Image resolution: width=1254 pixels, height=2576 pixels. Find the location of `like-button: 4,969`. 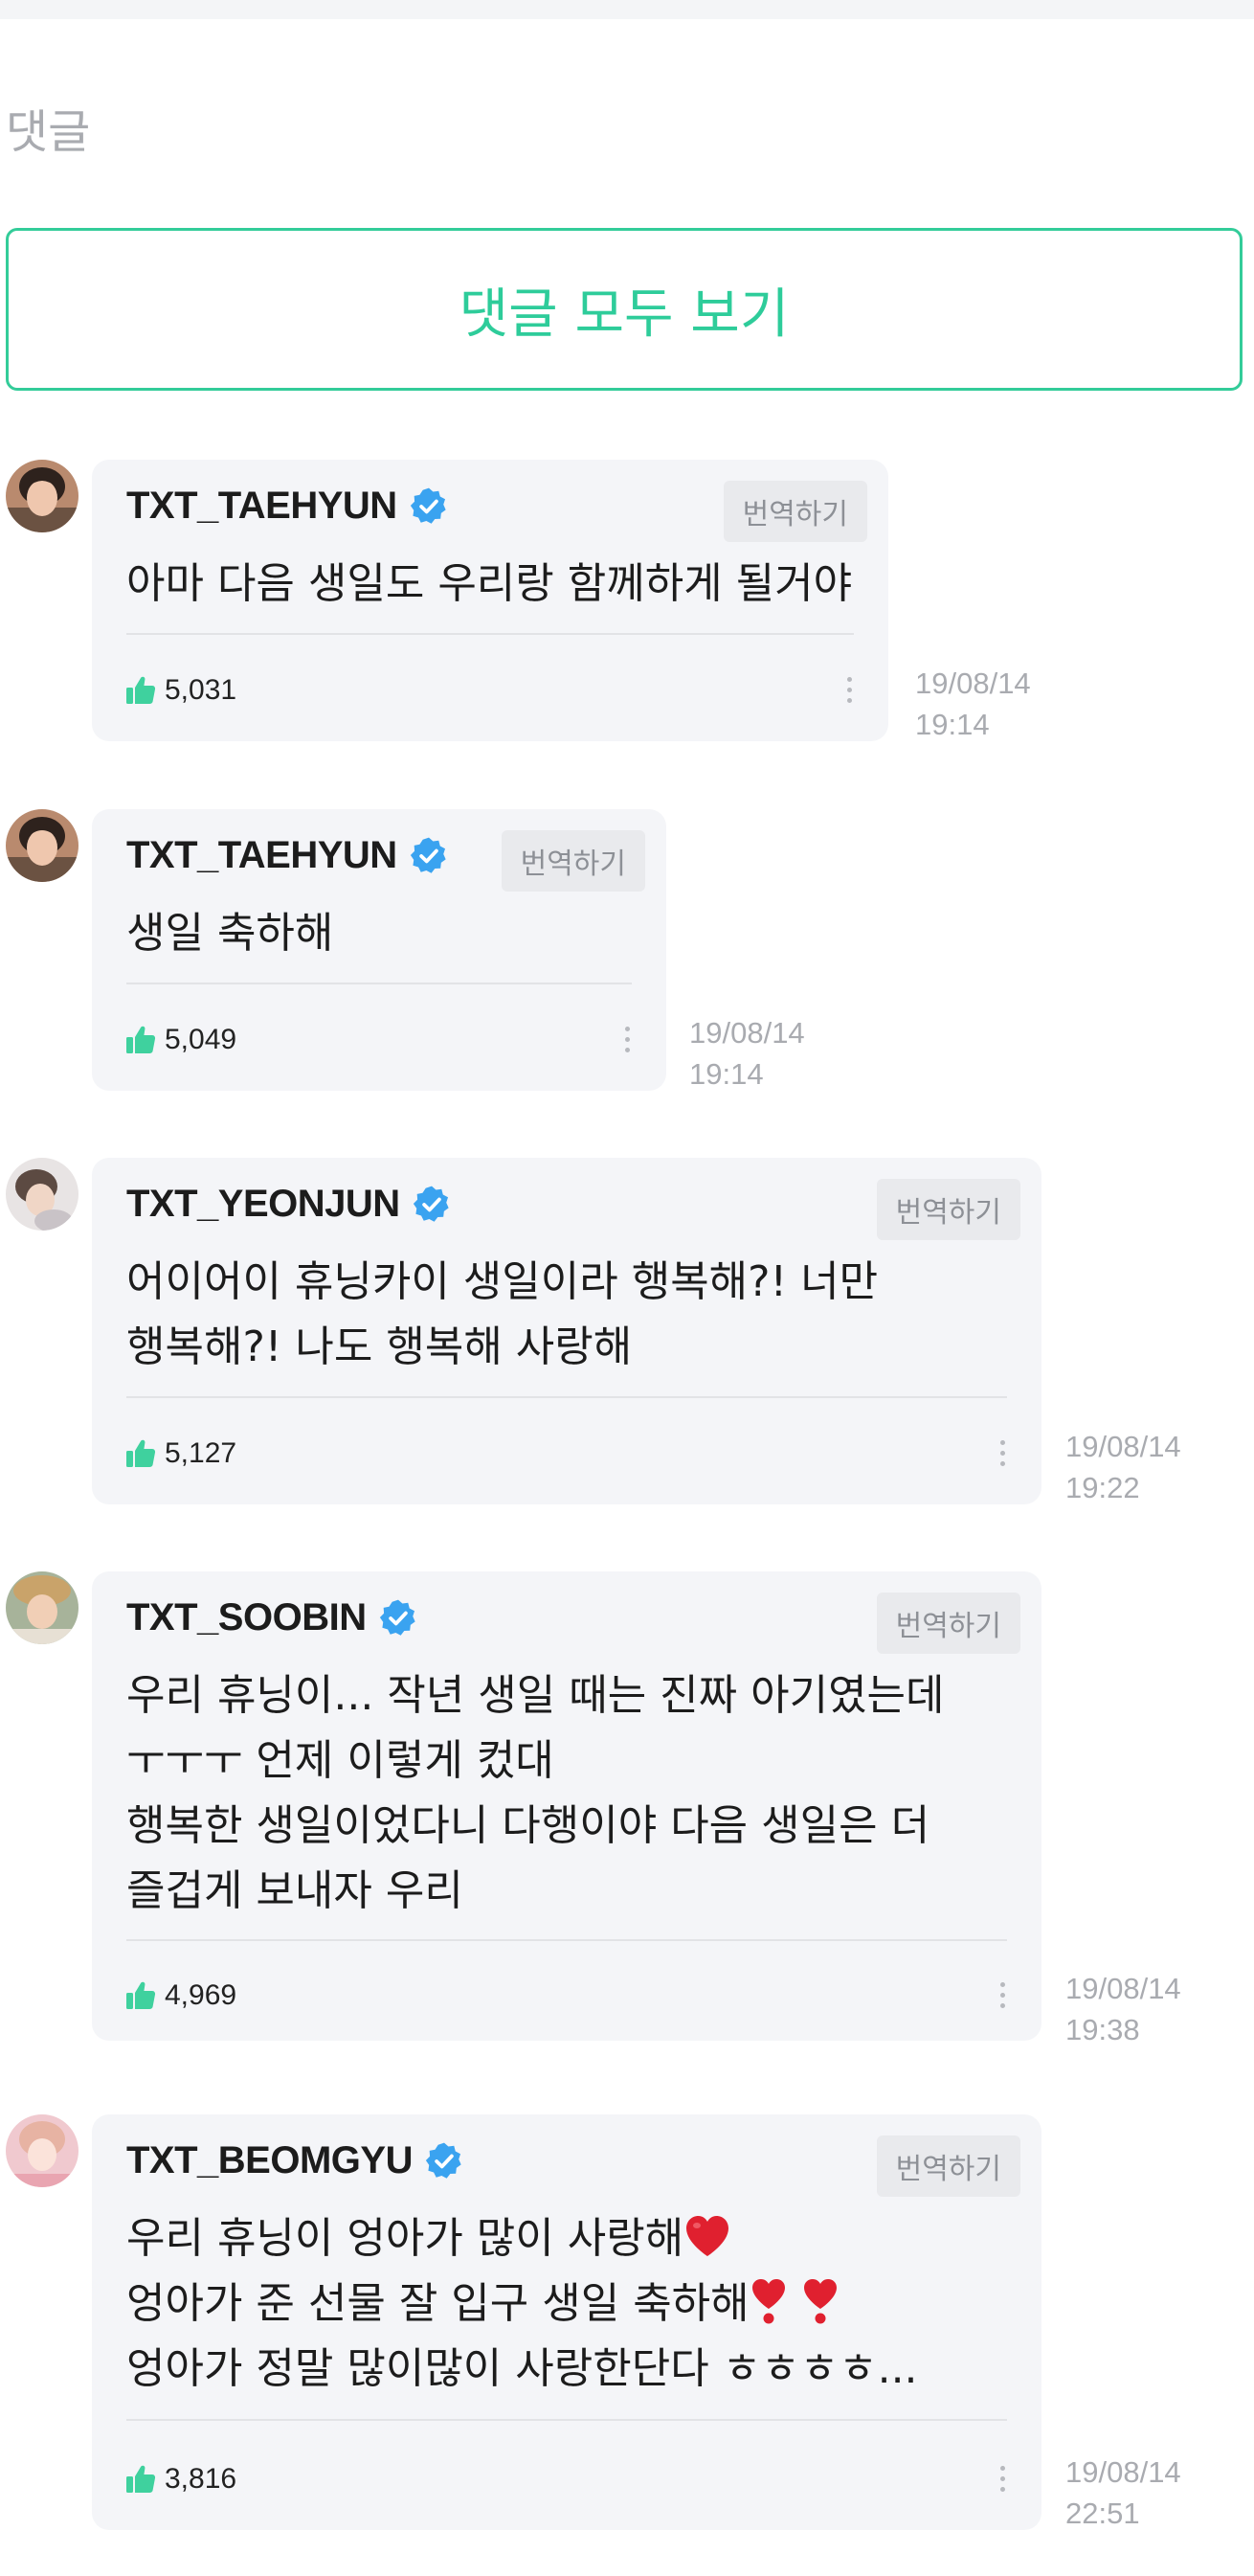

like-button: 4,969 is located at coordinates (180, 1995).